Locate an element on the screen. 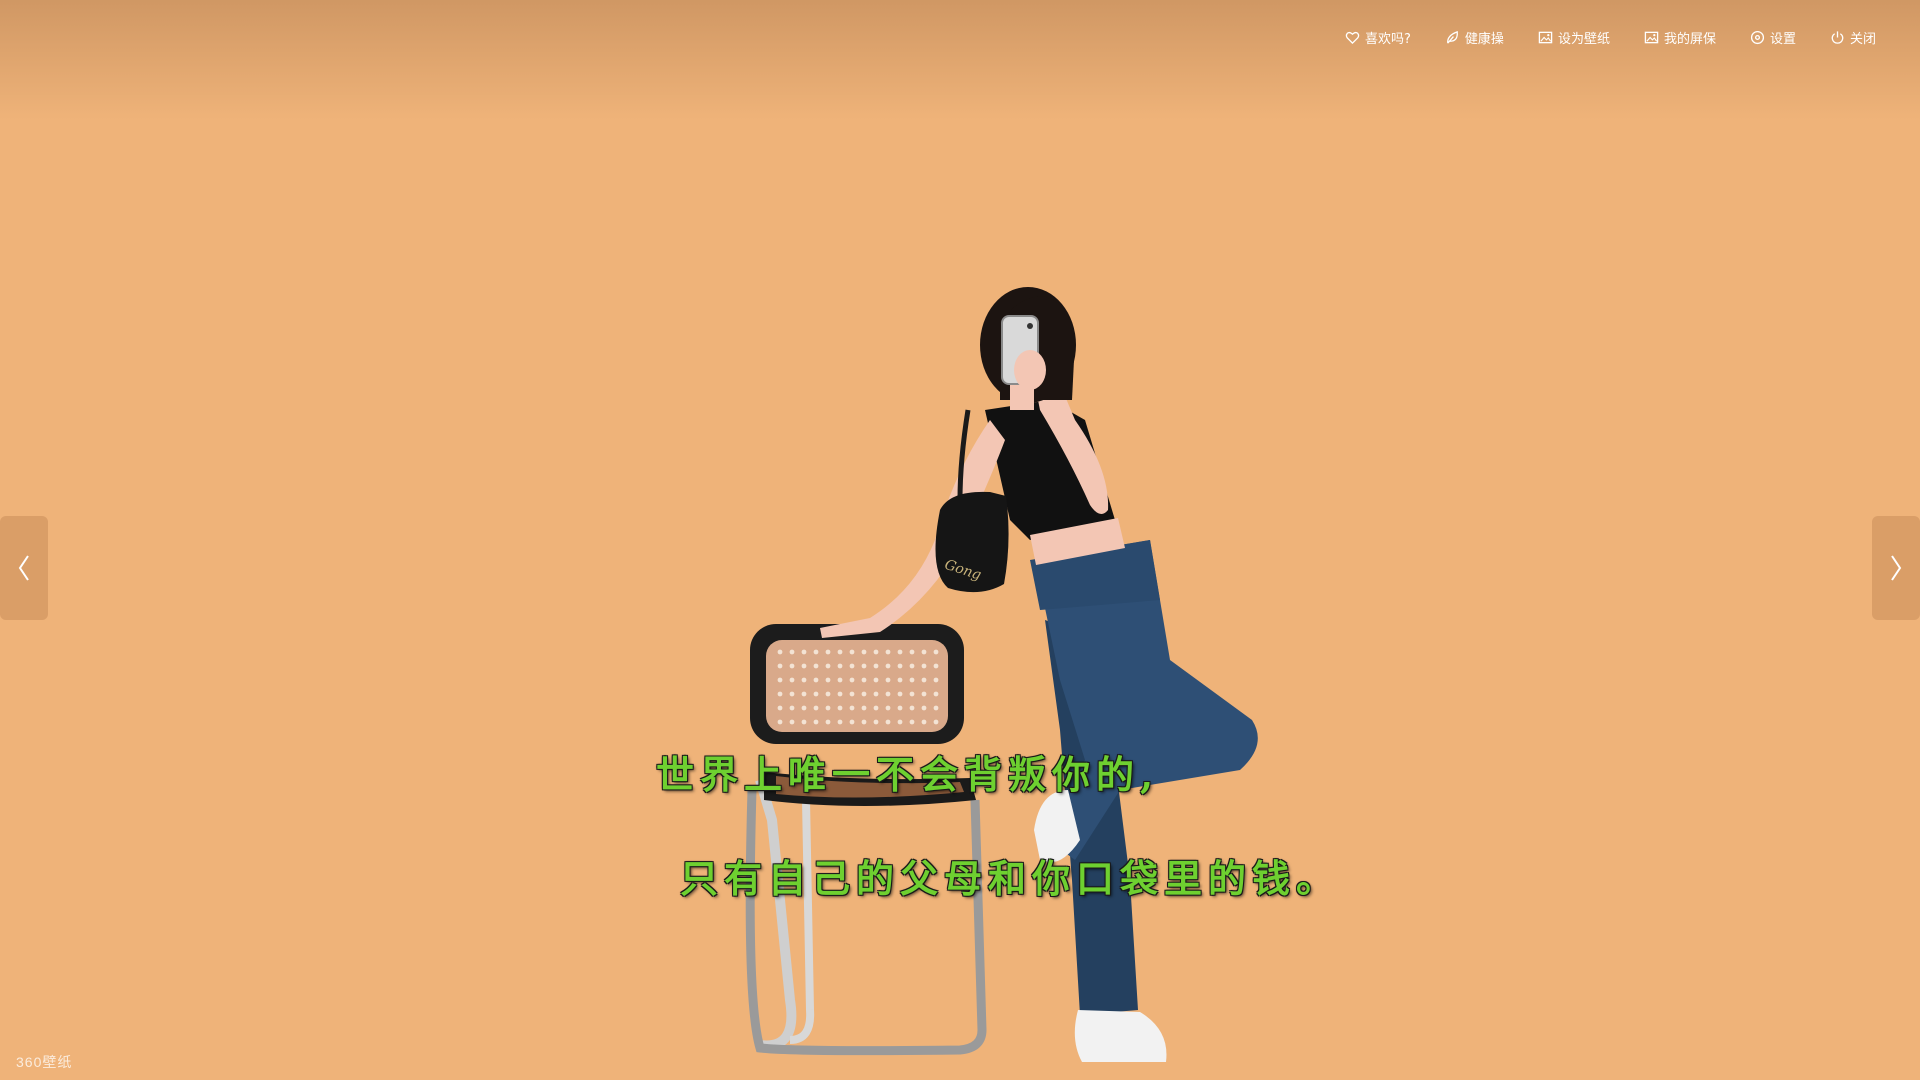  my-screensaver-button: 我的屏保 is located at coordinates (1680, 37).